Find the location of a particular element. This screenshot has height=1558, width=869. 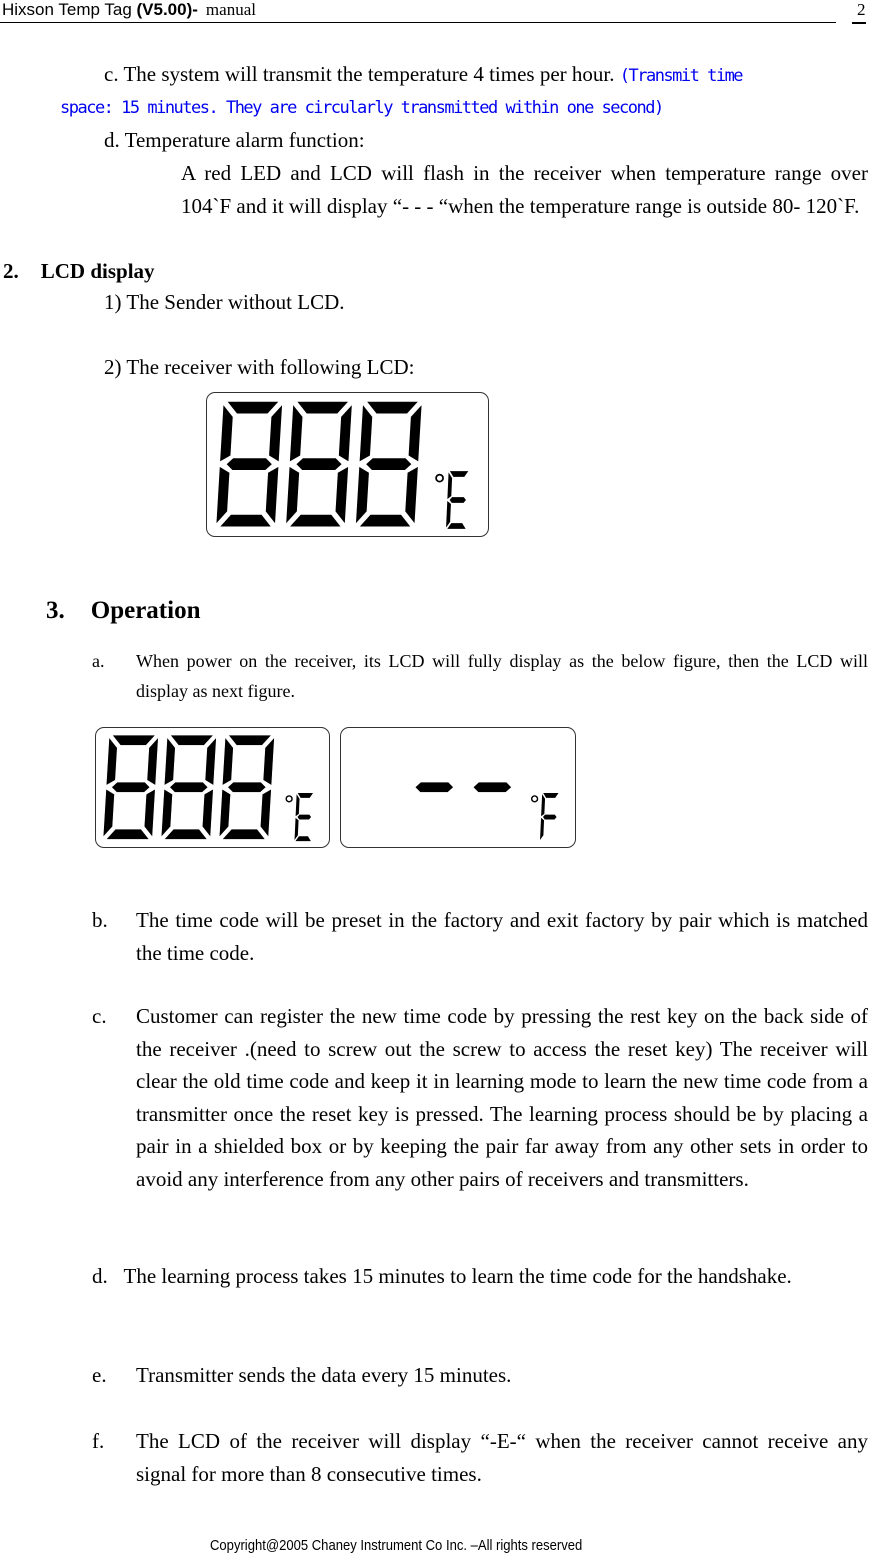

lcd-full-display-figure is located at coordinates (347, 464).